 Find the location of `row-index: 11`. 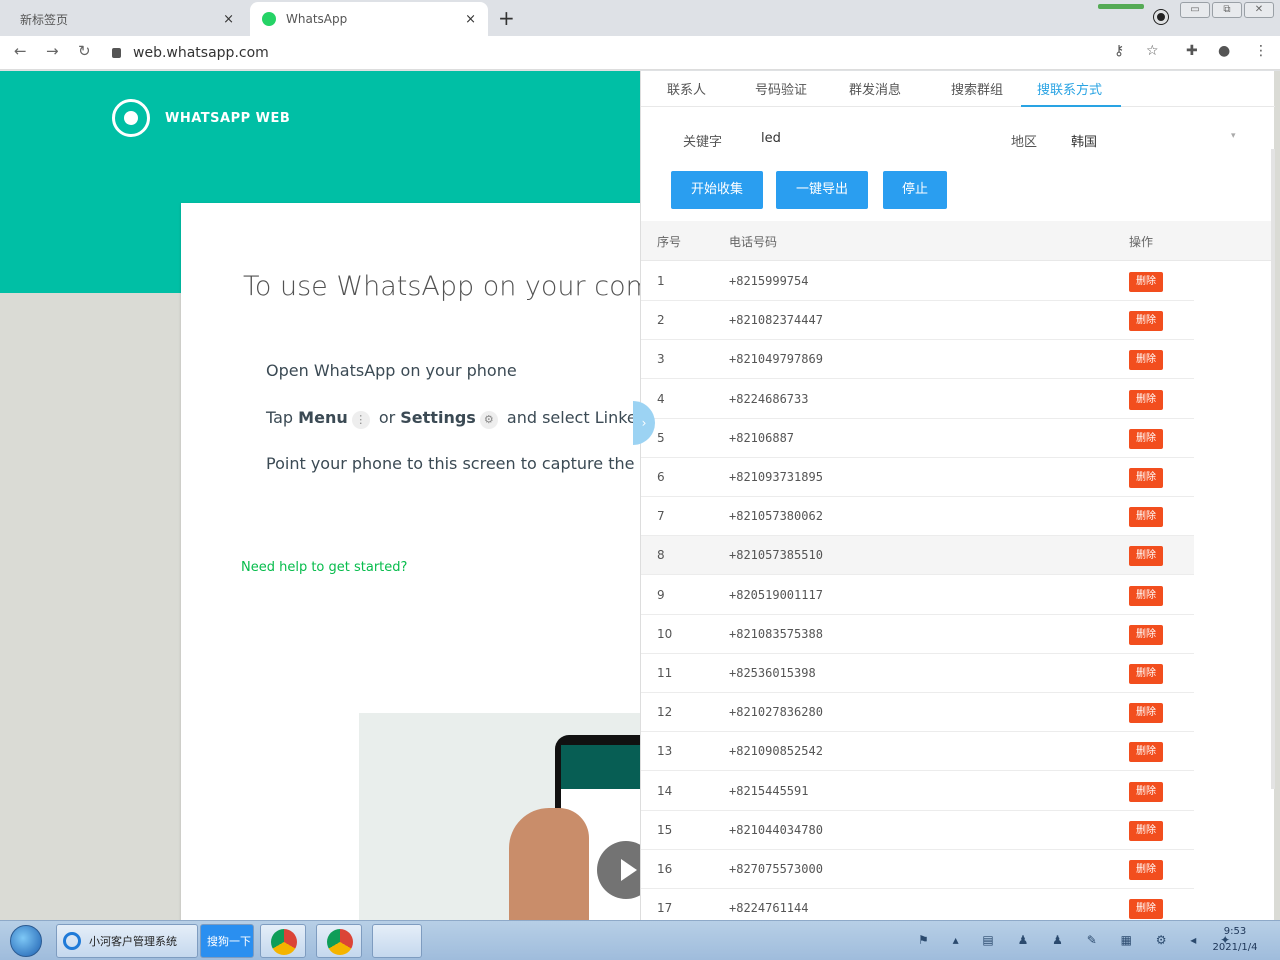

row-index: 11 is located at coordinates (665, 673).